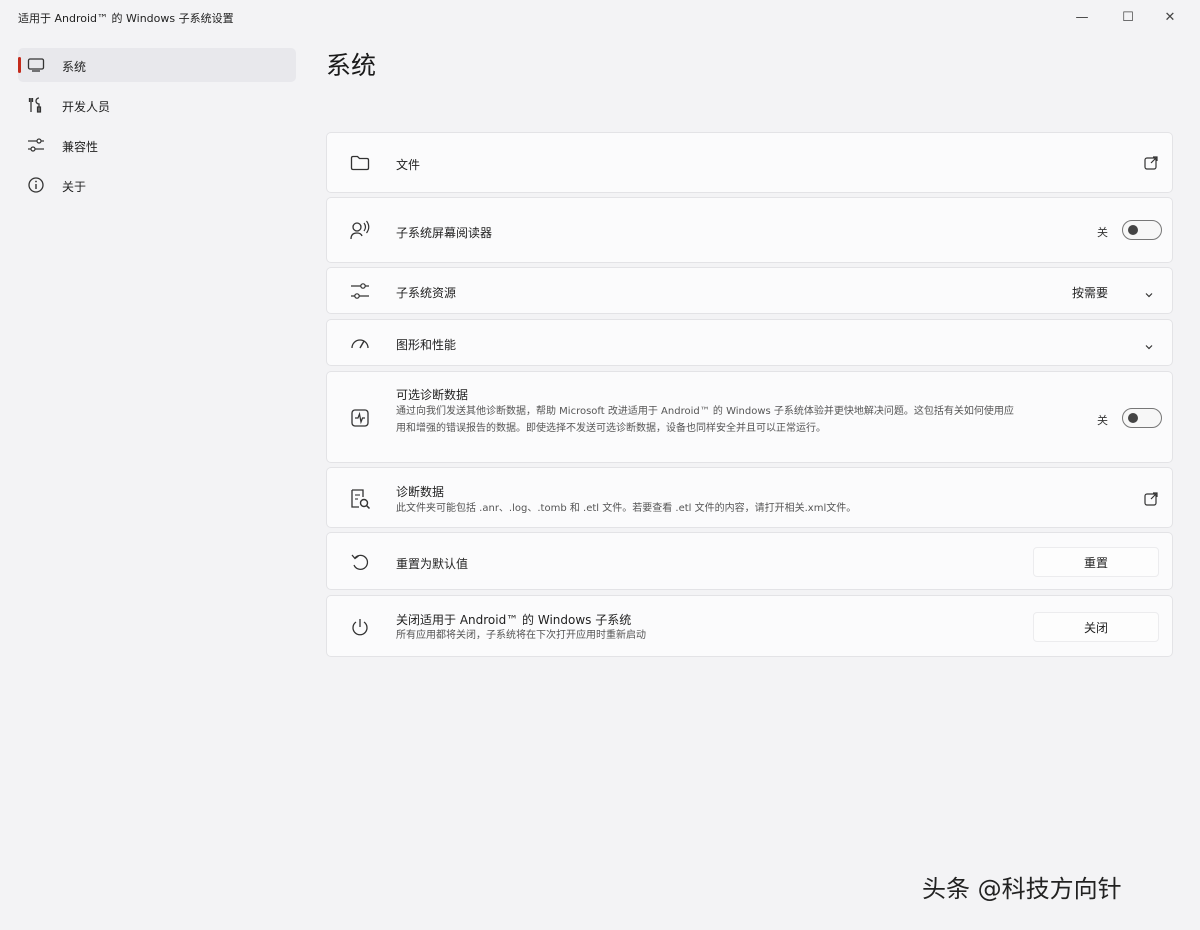 The width and height of the screenshot is (1200, 930). Describe the element at coordinates (1142, 418) in the screenshot. I see `optional-diagnostics-toggle` at that location.